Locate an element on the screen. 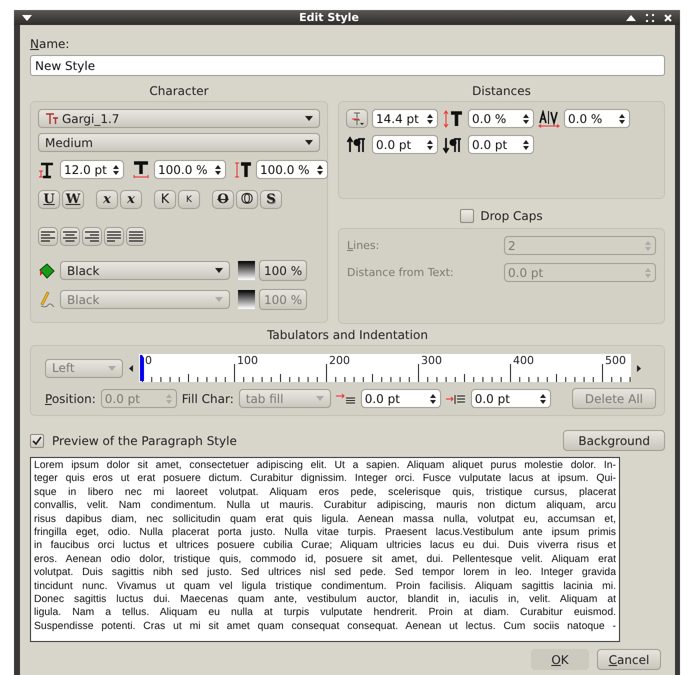 Image resolution: width=694 pixels, height=675 pixels. ruler-label: 400 is located at coordinates (523, 361).